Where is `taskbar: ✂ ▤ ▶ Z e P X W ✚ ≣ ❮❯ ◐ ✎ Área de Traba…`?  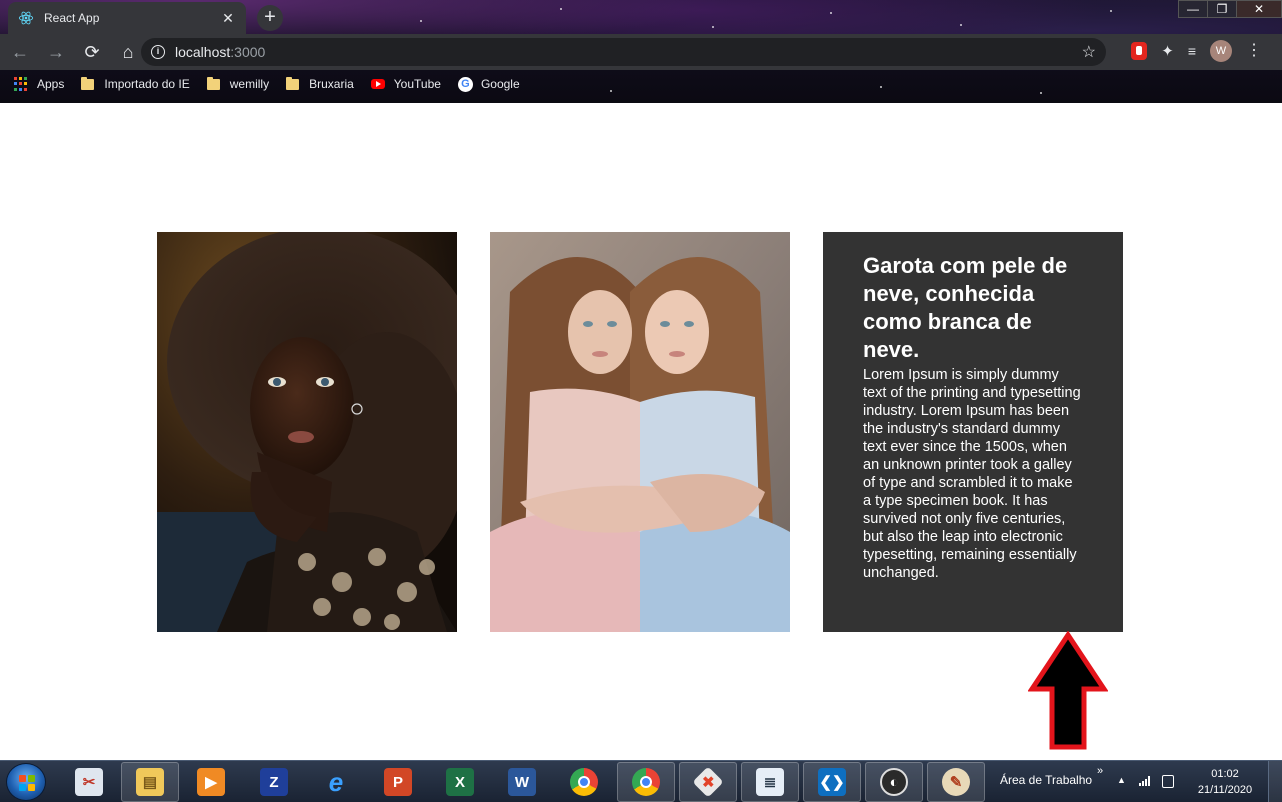
taskbar: ✂ ▤ ▶ Z e P X W ✚ ≣ ❮❯ ◐ ✎ Área de Traba… is located at coordinates (641, 781).